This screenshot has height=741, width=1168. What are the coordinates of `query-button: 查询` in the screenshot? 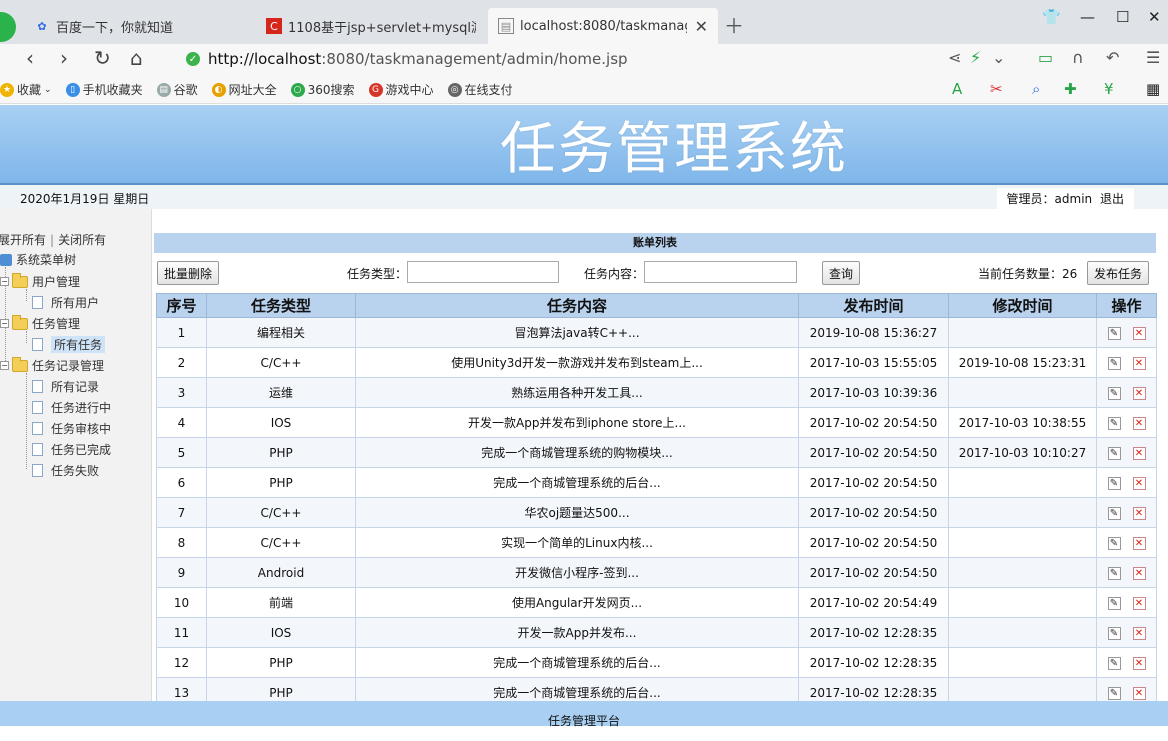 It's located at (841, 273).